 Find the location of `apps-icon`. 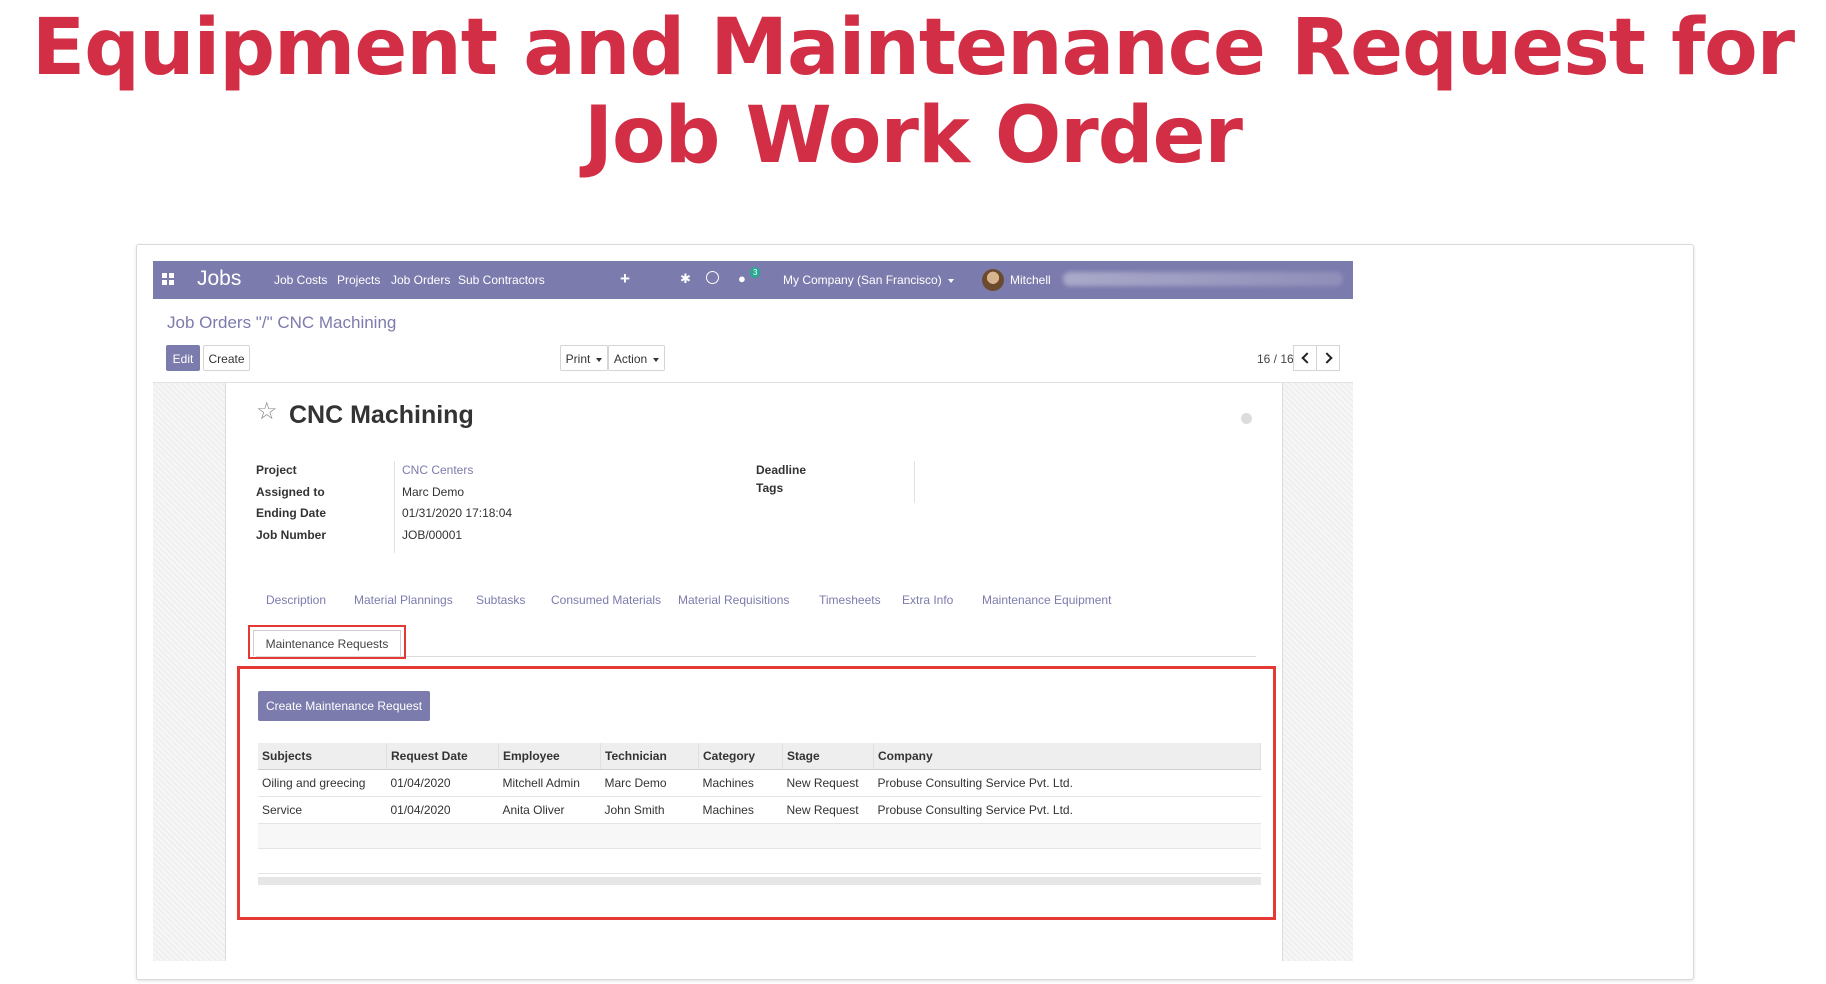

apps-icon is located at coordinates (168, 279).